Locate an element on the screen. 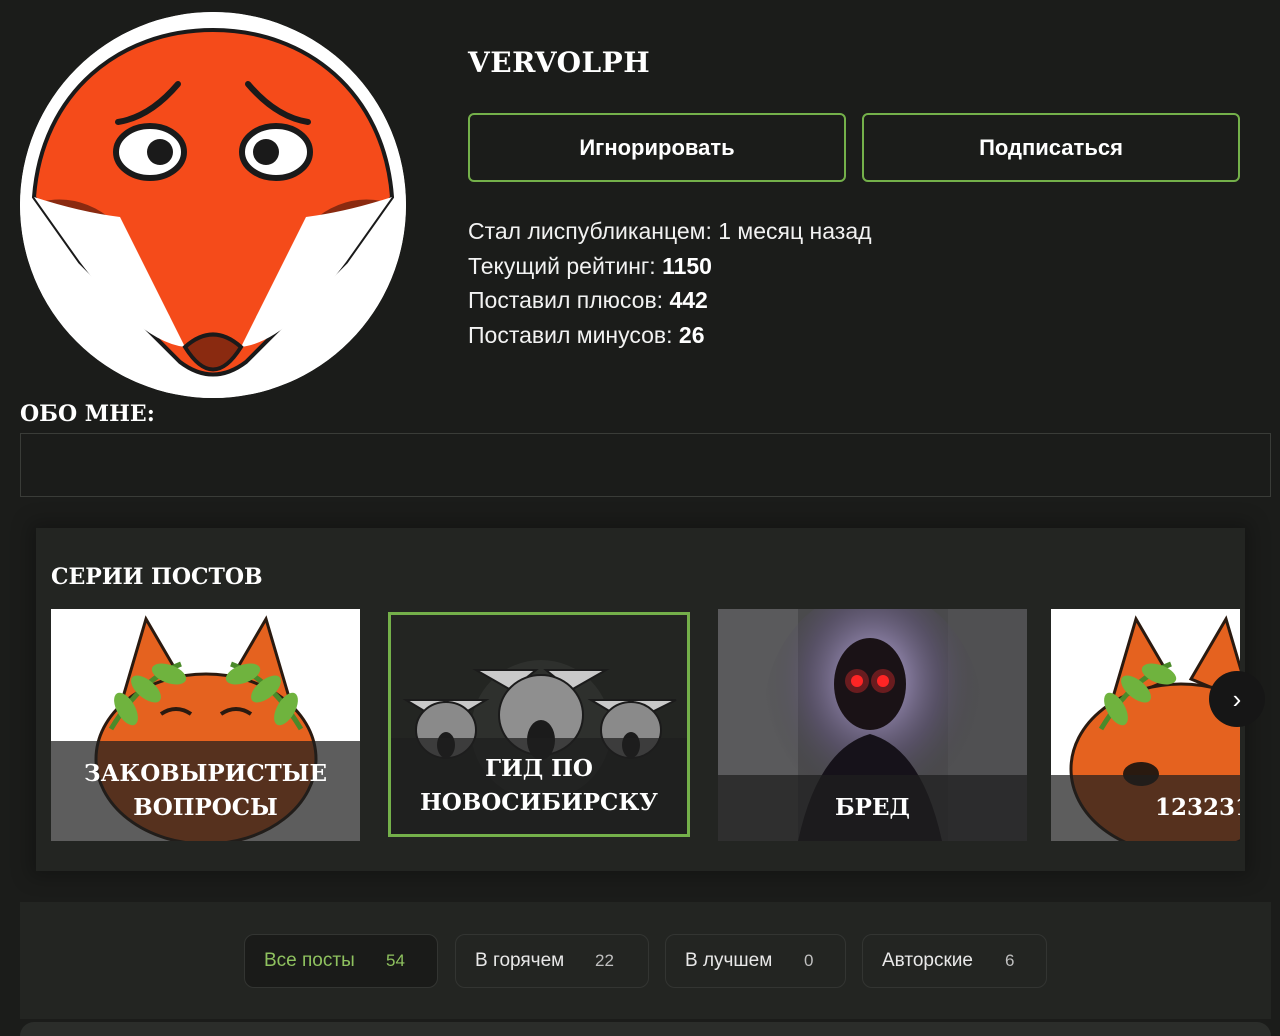 The height and width of the screenshot is (1036, 1280). tab-count: 22 is located at coordinates (604, 960).